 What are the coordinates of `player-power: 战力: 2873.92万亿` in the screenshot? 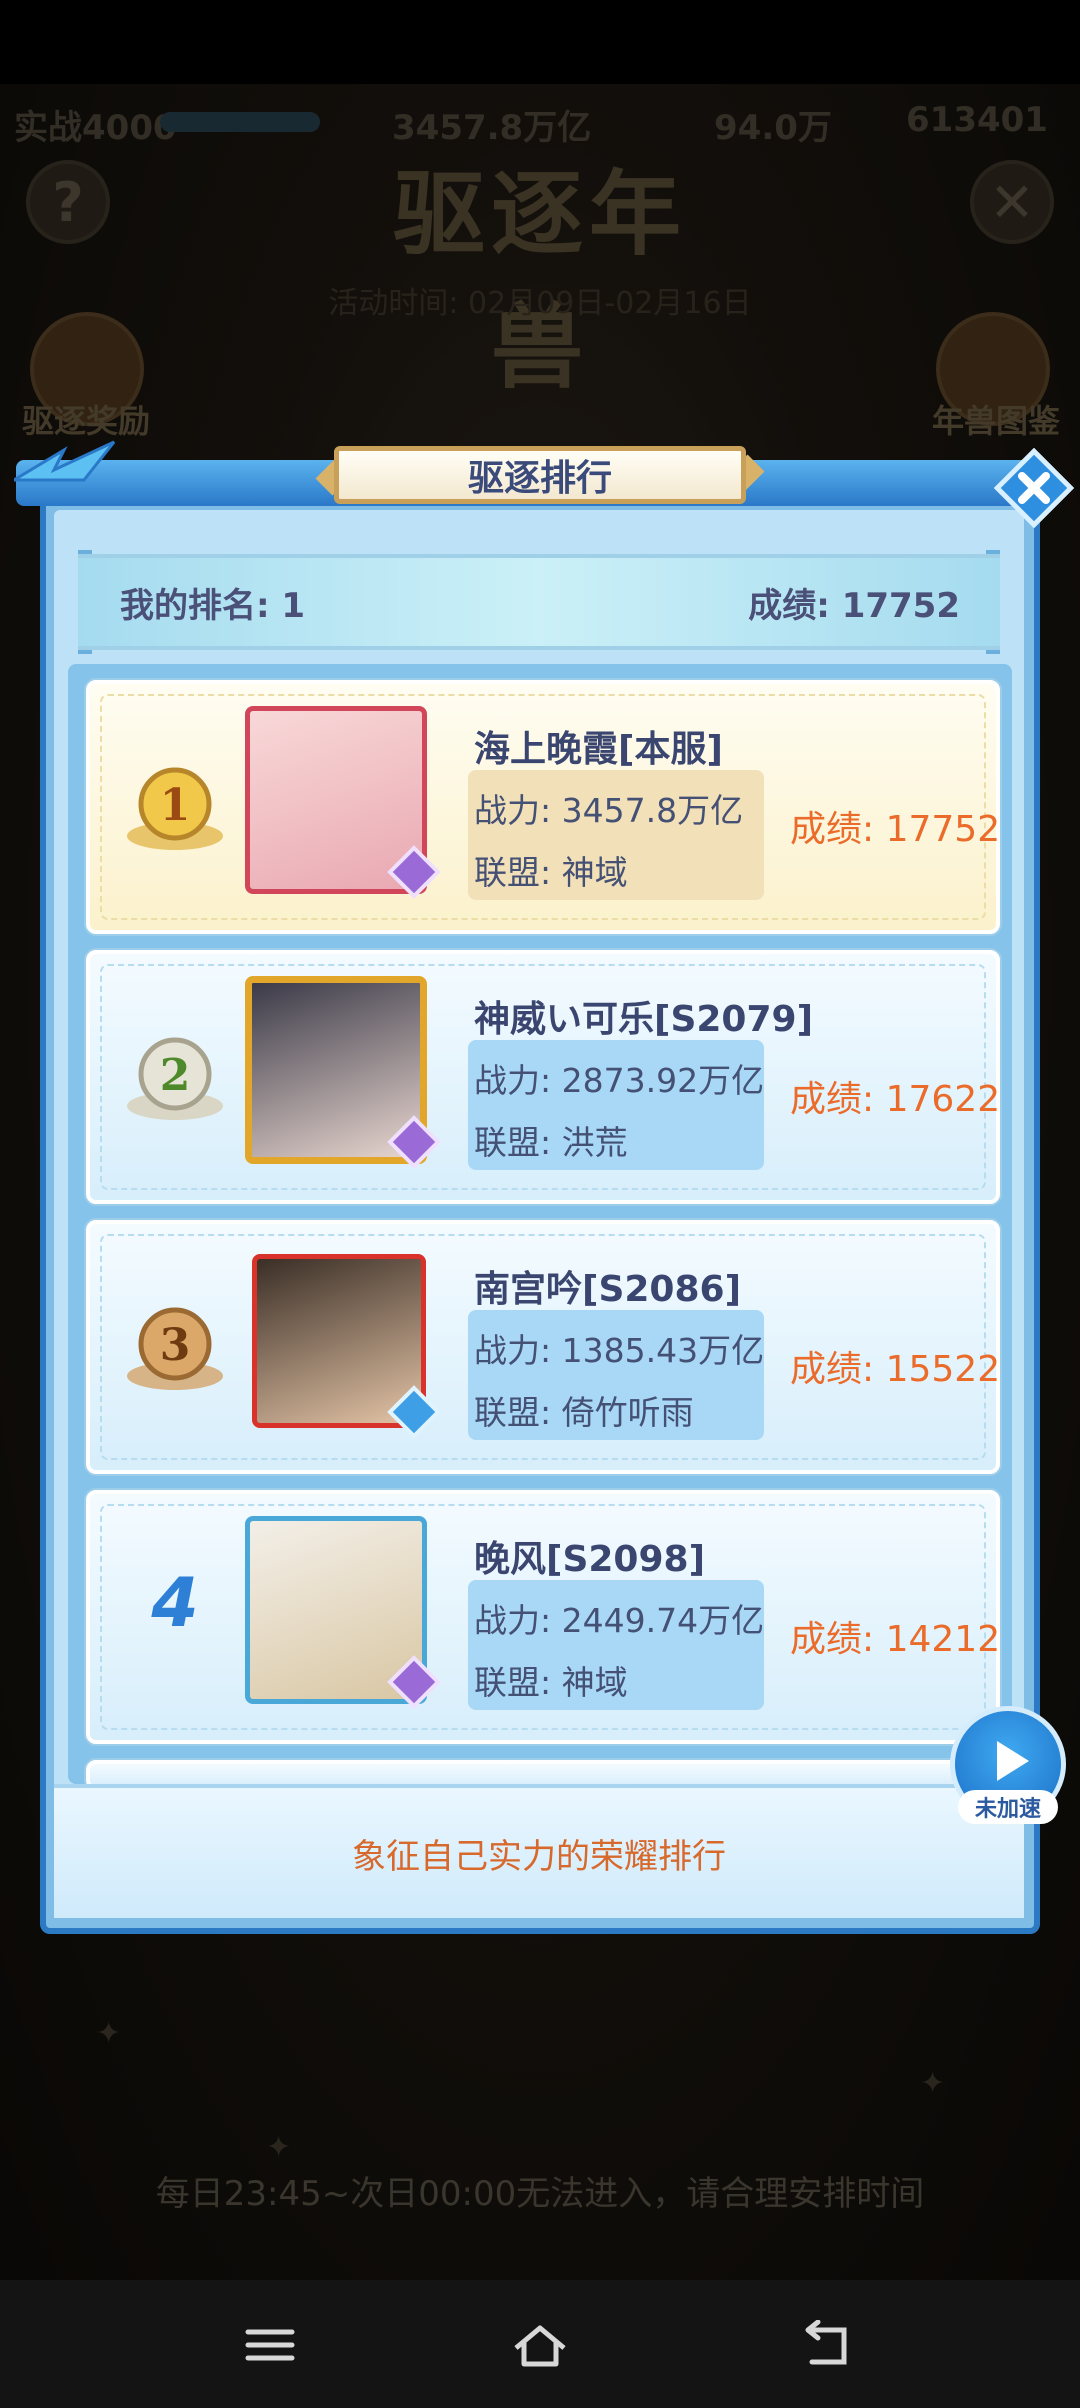 It's located at (619, 1080).